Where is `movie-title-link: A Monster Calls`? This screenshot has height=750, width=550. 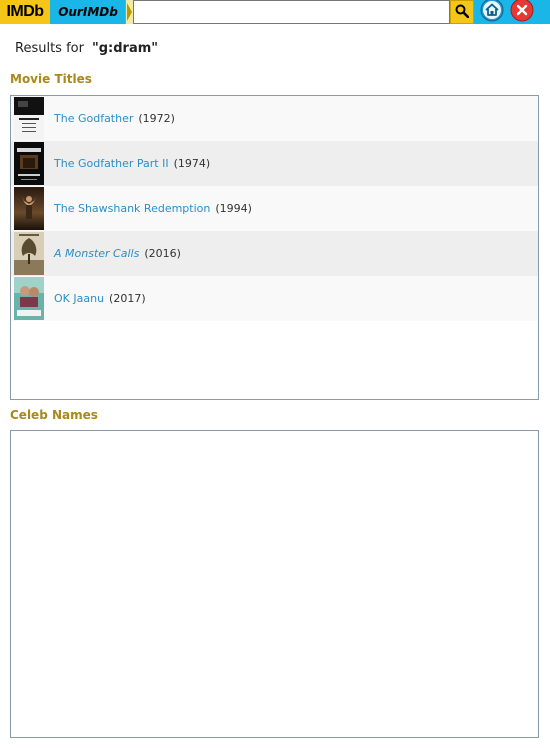 movie-title-link: A Monster Calls is located at coordinates (96, 253).